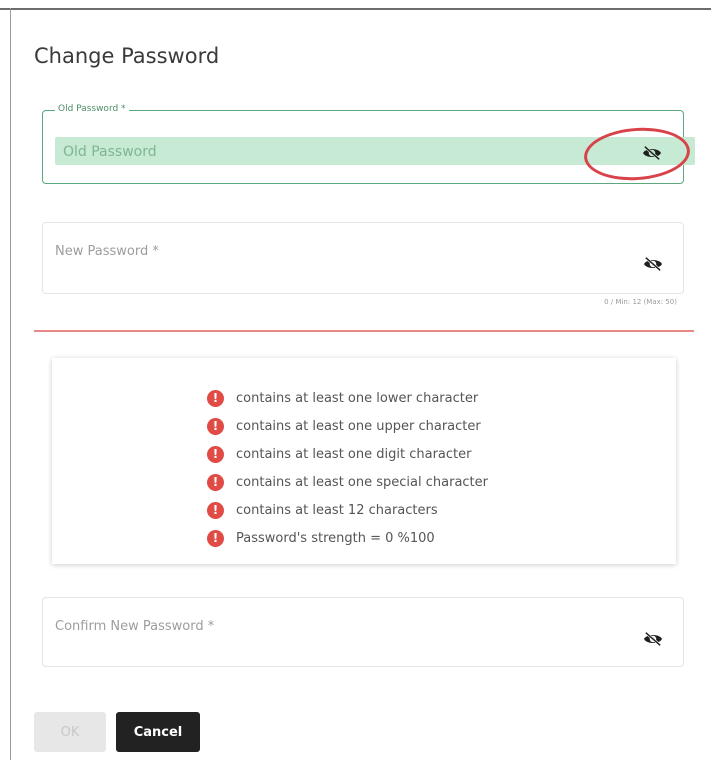  I want to click on requirement-item: ! contains at least one upper character, so click(347, 426).